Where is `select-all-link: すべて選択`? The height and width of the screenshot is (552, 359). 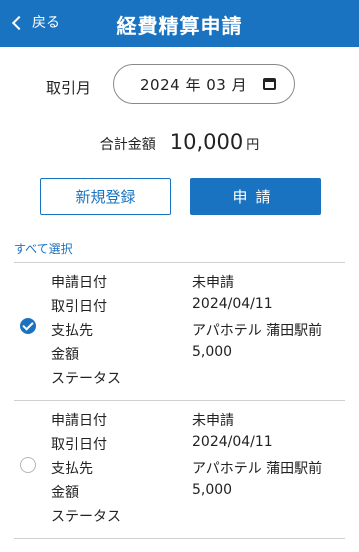 select-all-link: すべて選択 is located at coordinates (43, 248).